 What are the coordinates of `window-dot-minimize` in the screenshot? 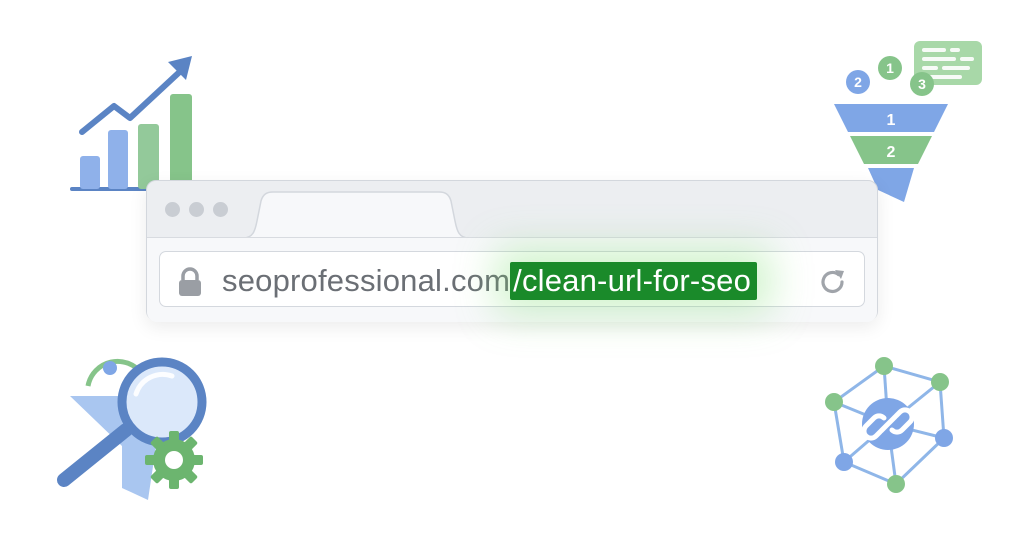 It's located at (196, 209).